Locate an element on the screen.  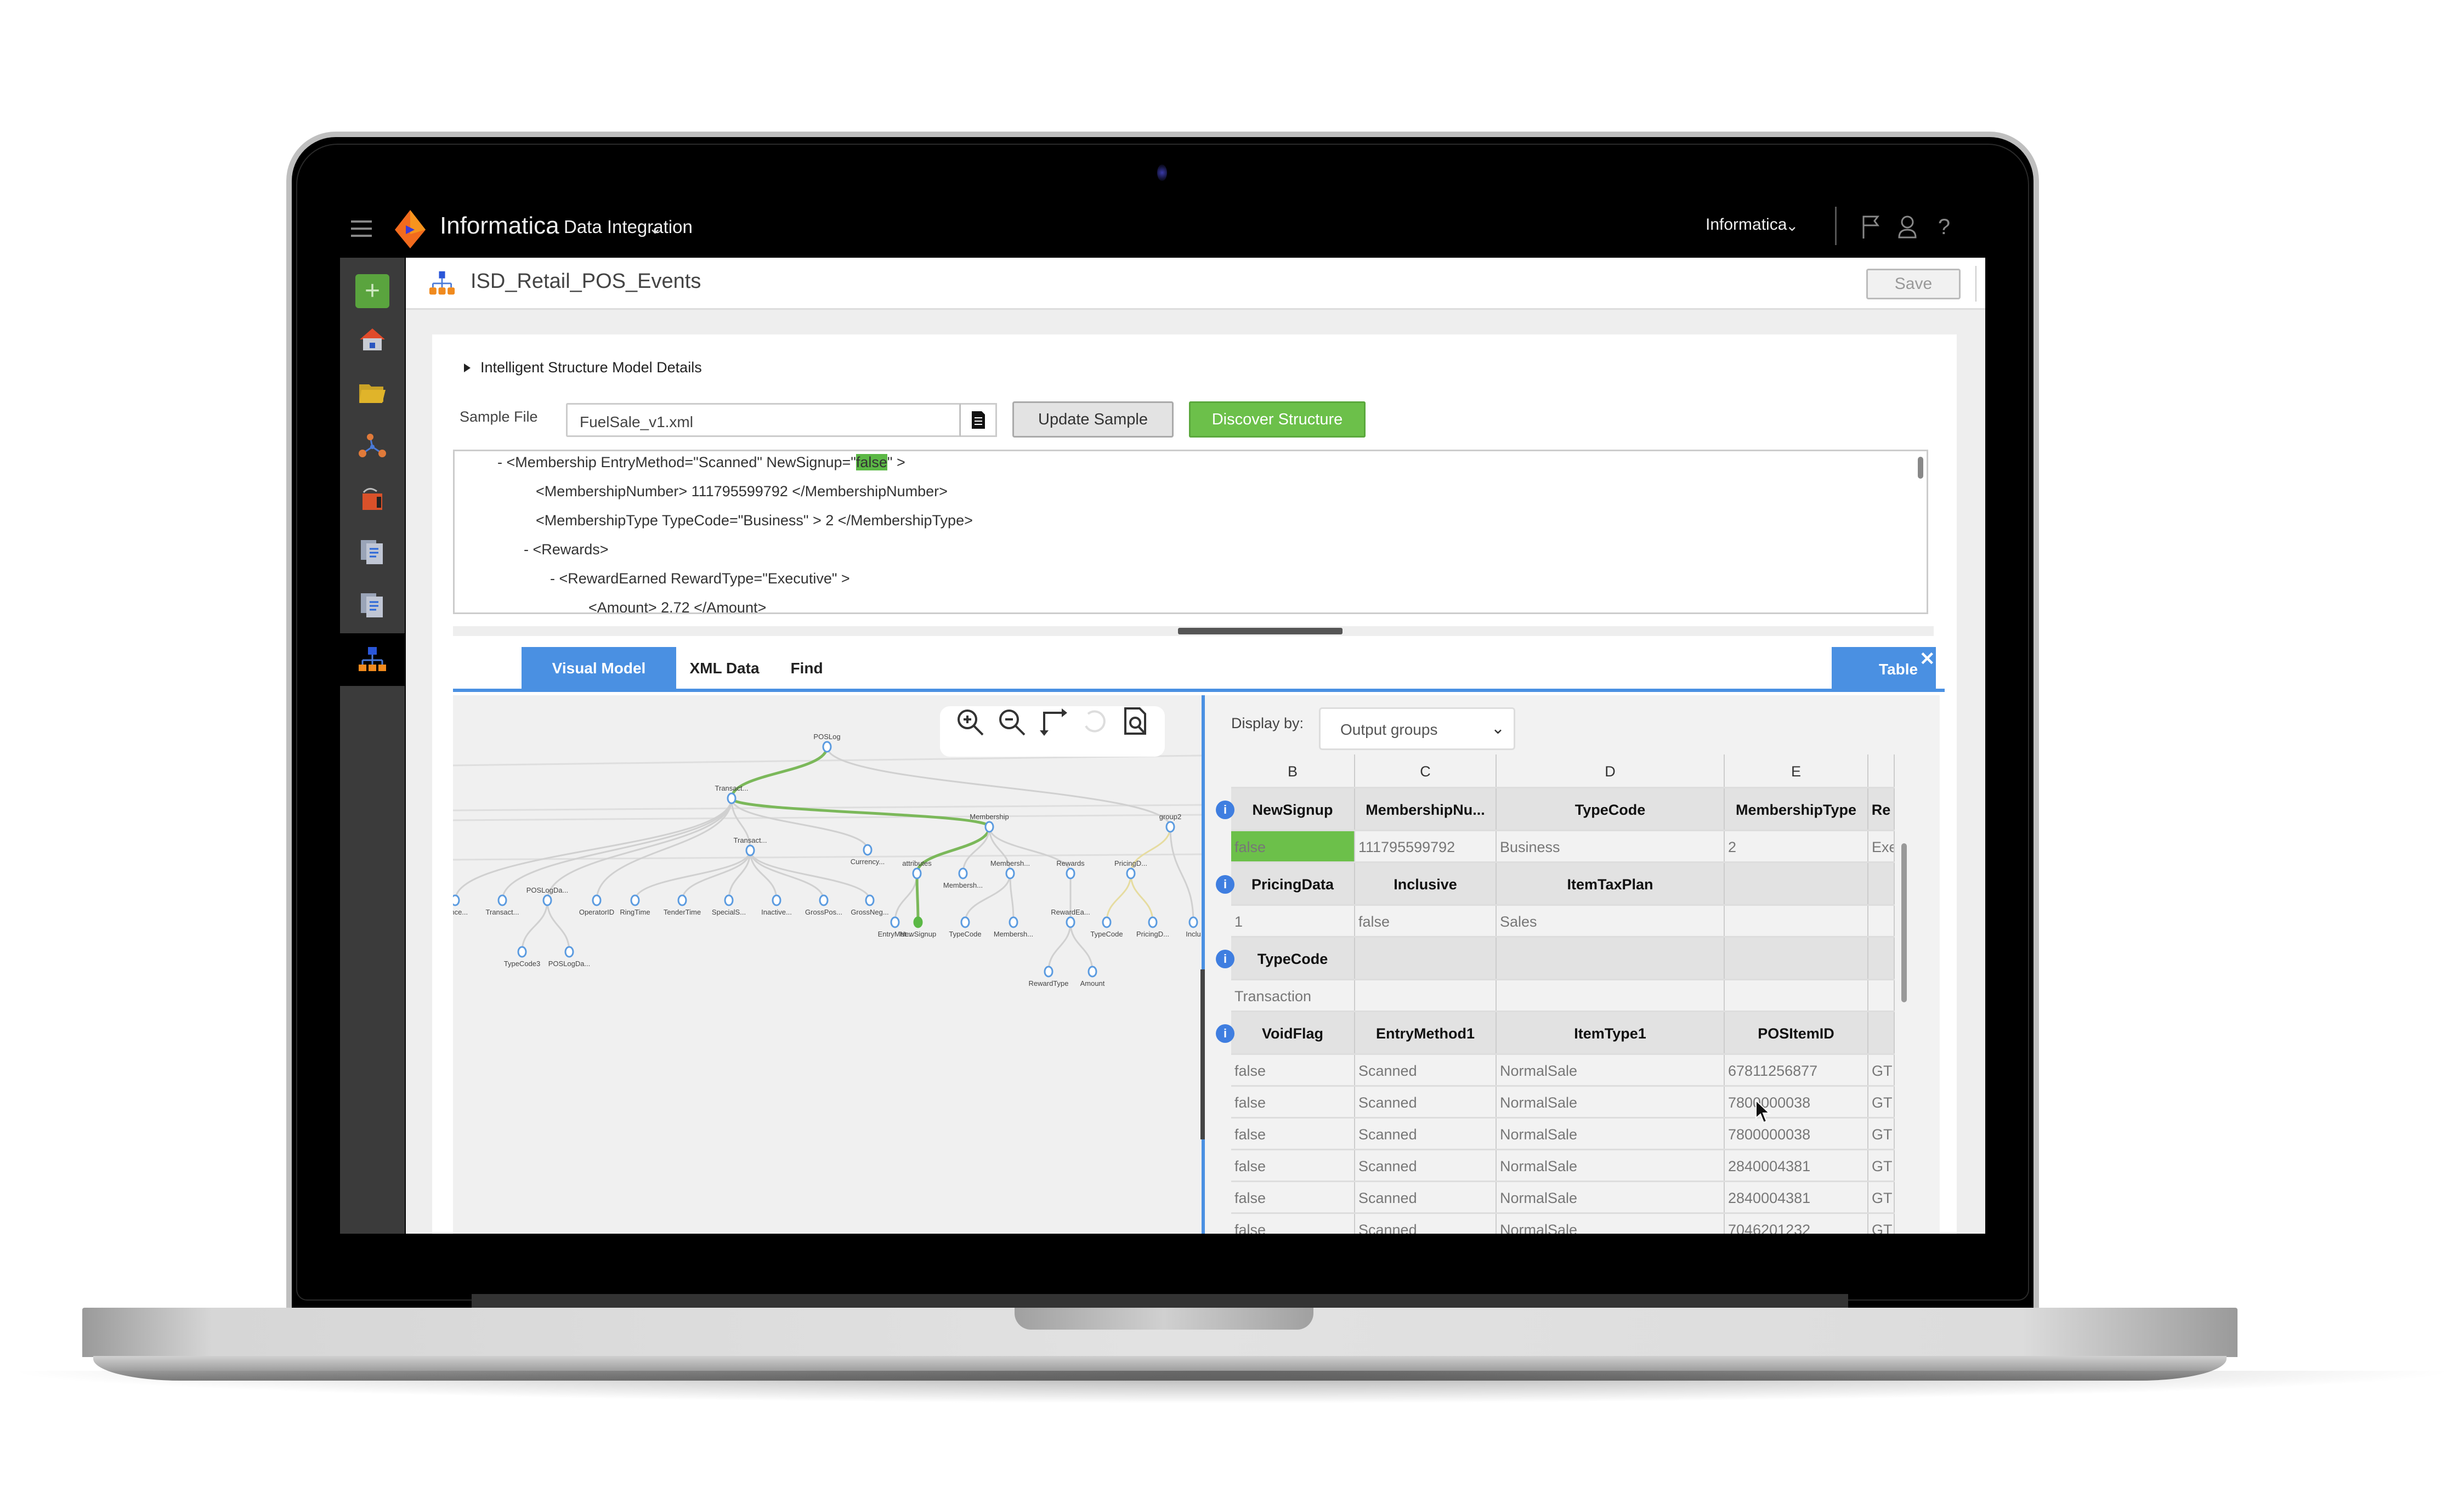
tree-node: TypeCode is located at coordinates (1106, 927).